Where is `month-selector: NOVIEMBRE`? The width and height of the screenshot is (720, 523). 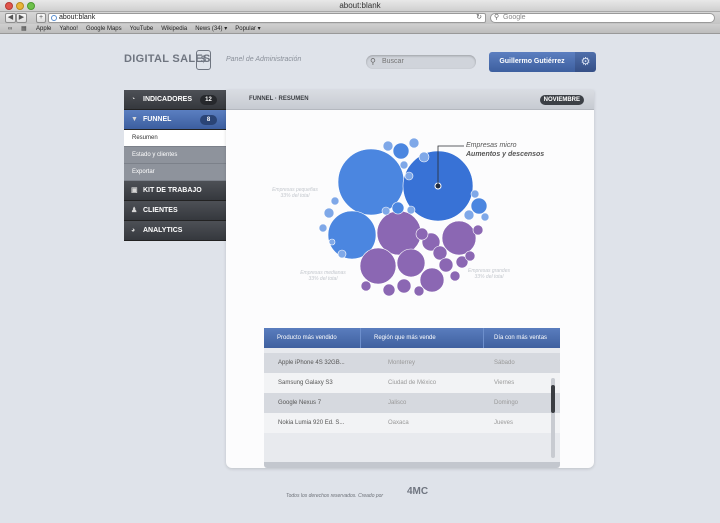
month-selector: NOVIEMBRE is located at coordinates (561, 100).